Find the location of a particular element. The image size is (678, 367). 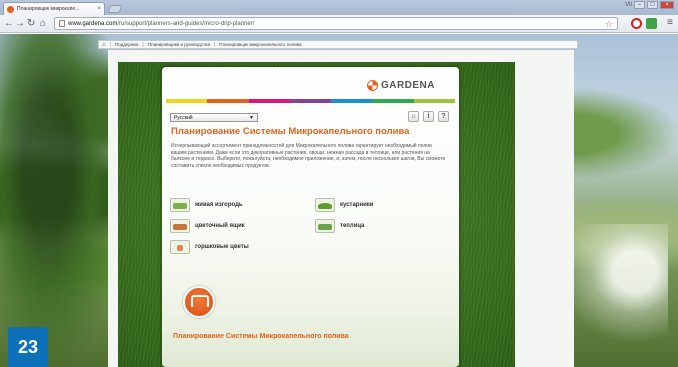

option-hedge: живая изгородь is located at coordinates (206, 205).